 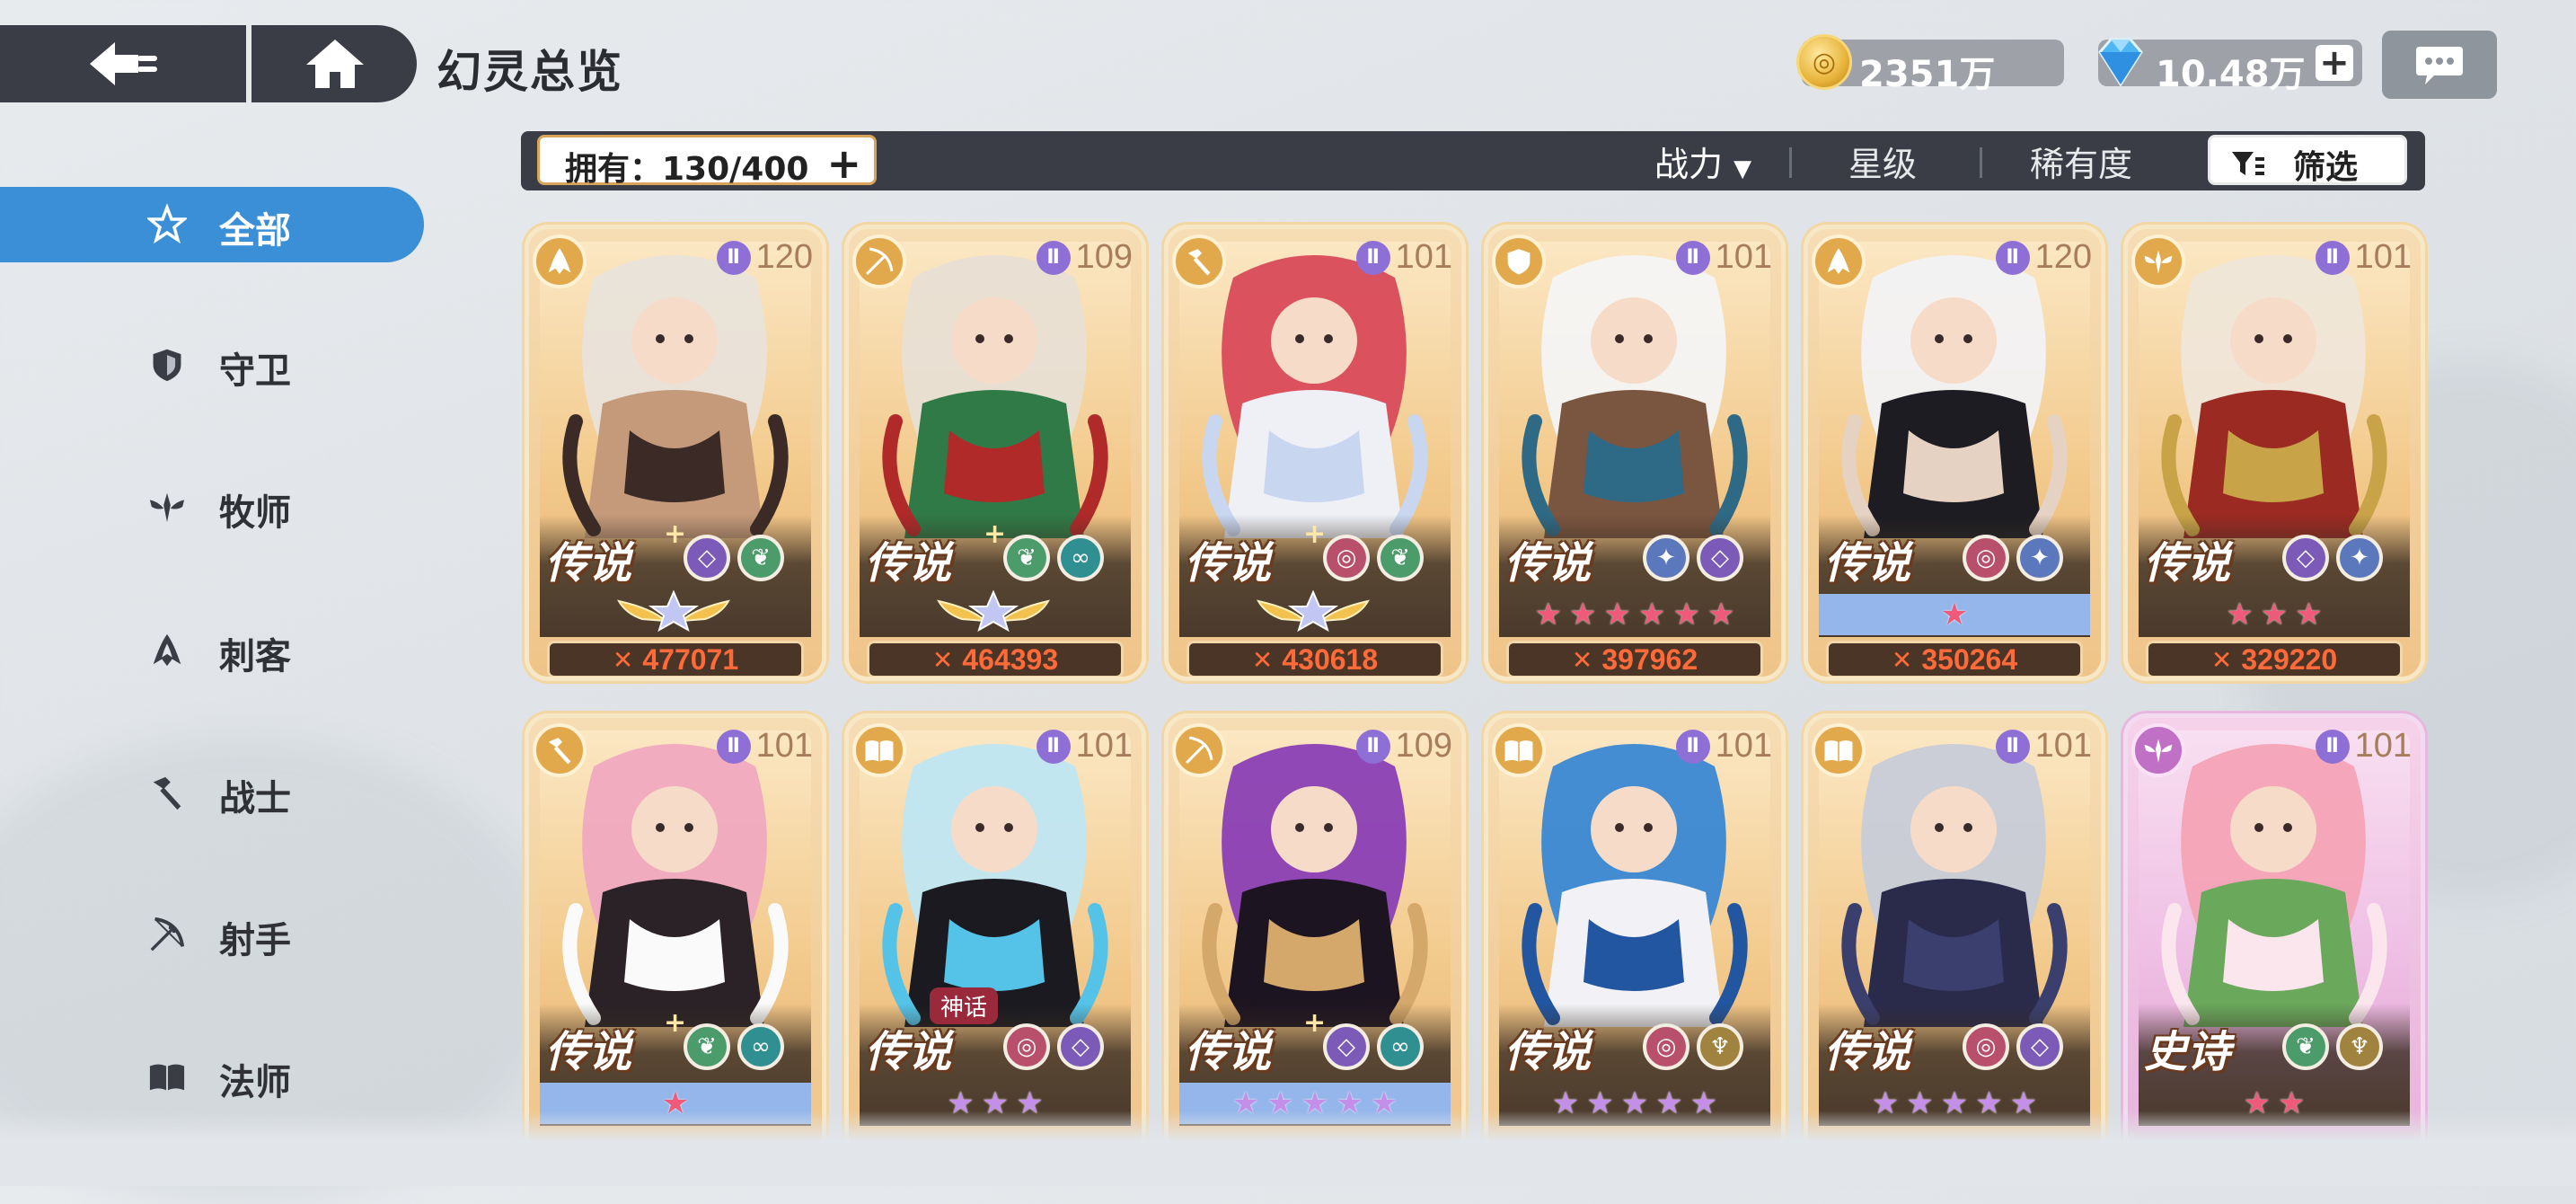 What do you see at coordinates (2274, 614) in the screenshot?
I see `star-rating: ★ ★ ★` at bounding box center [2274, 614].